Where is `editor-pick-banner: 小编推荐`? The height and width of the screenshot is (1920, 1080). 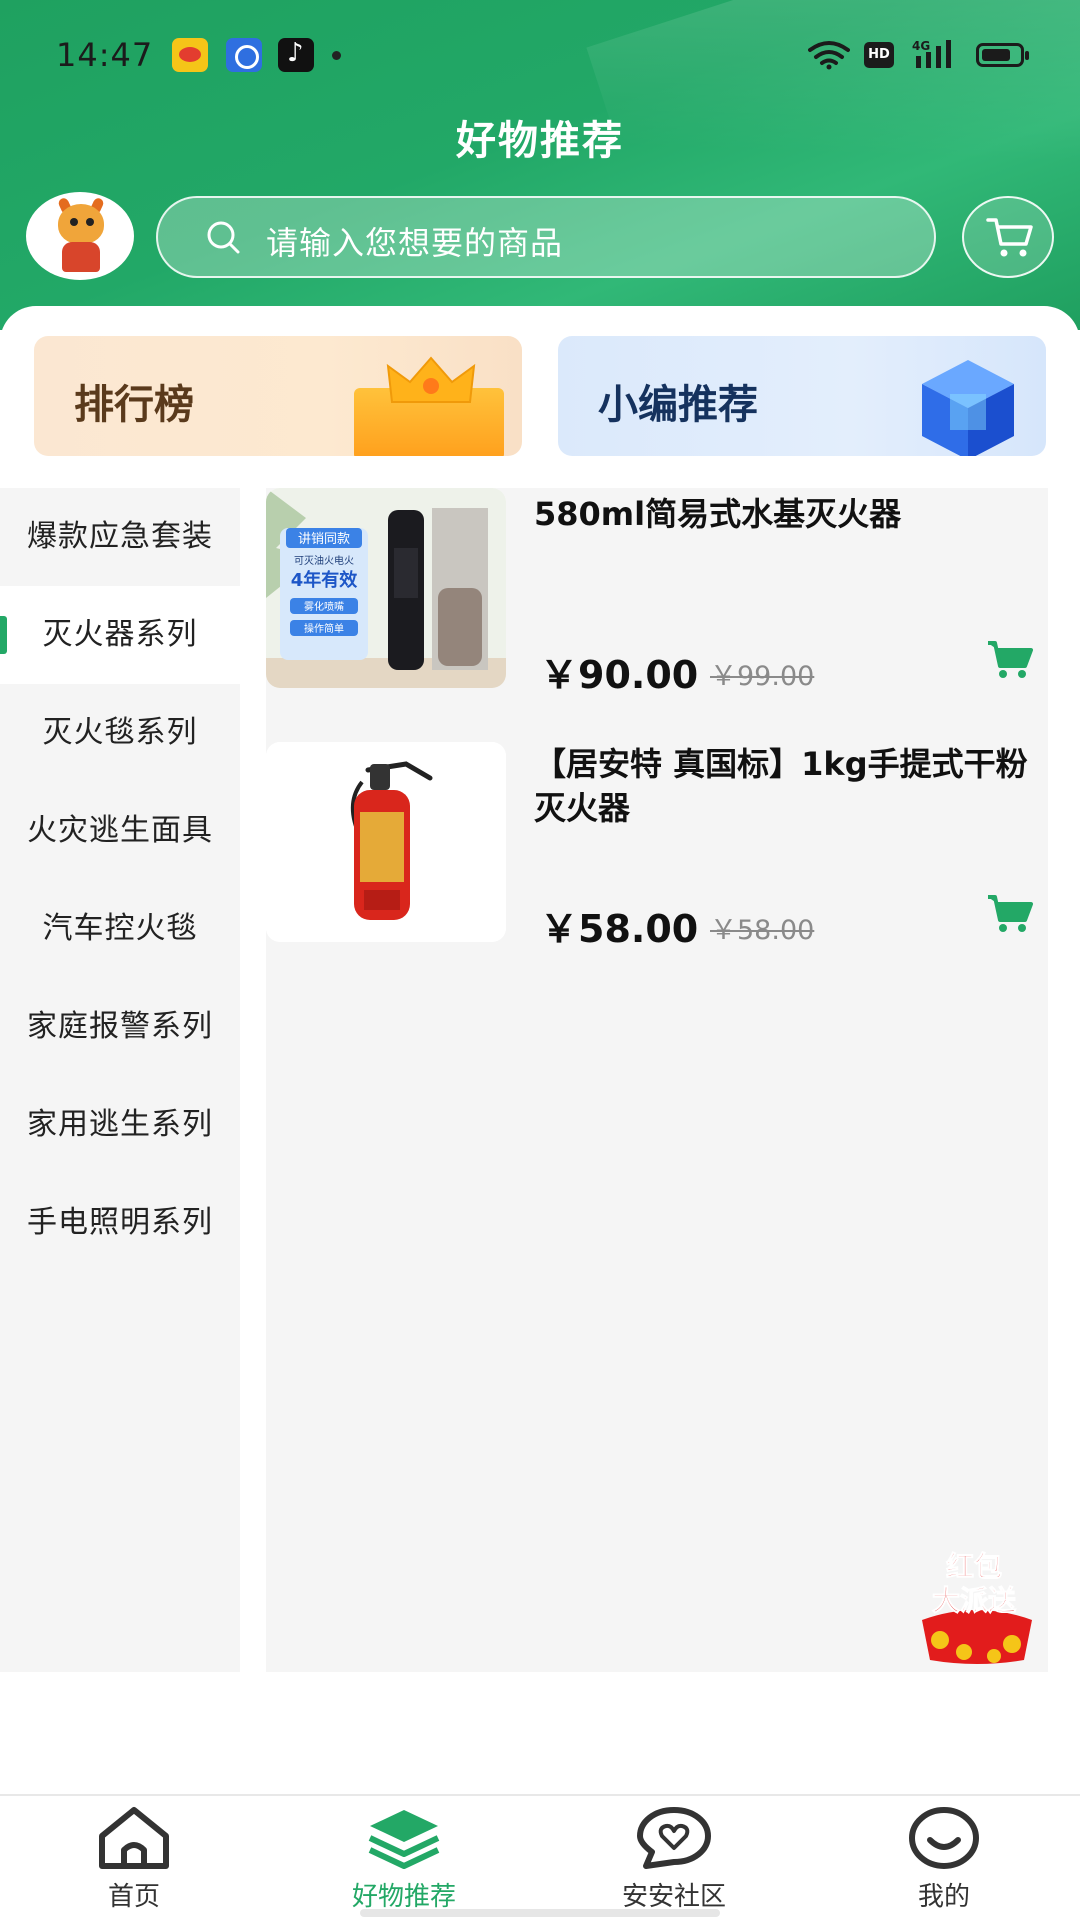 editor-pick-banner: 小编推荐 is located at coordinates (802, 396).